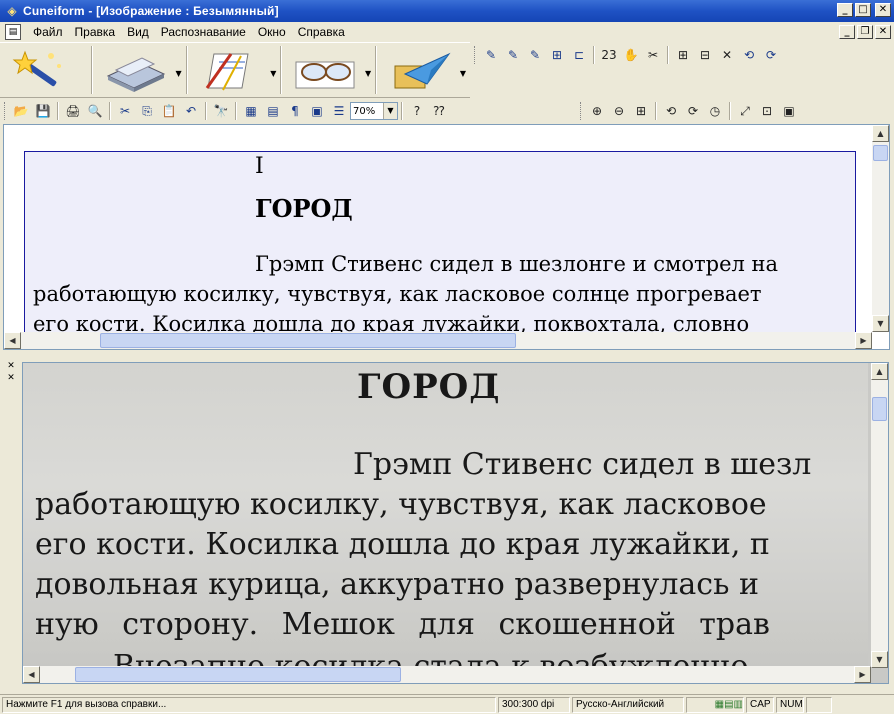 This screenshot has height=714, width=894. I want to click on fit-page-icon: ⤢, so click(745, 111).